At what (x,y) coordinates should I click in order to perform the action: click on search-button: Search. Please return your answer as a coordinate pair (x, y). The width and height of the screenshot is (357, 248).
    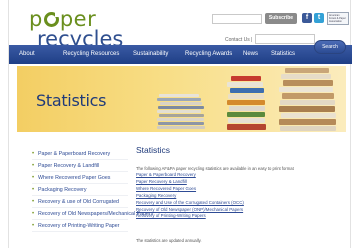
    Looking at the image, I should click on (330, 47).